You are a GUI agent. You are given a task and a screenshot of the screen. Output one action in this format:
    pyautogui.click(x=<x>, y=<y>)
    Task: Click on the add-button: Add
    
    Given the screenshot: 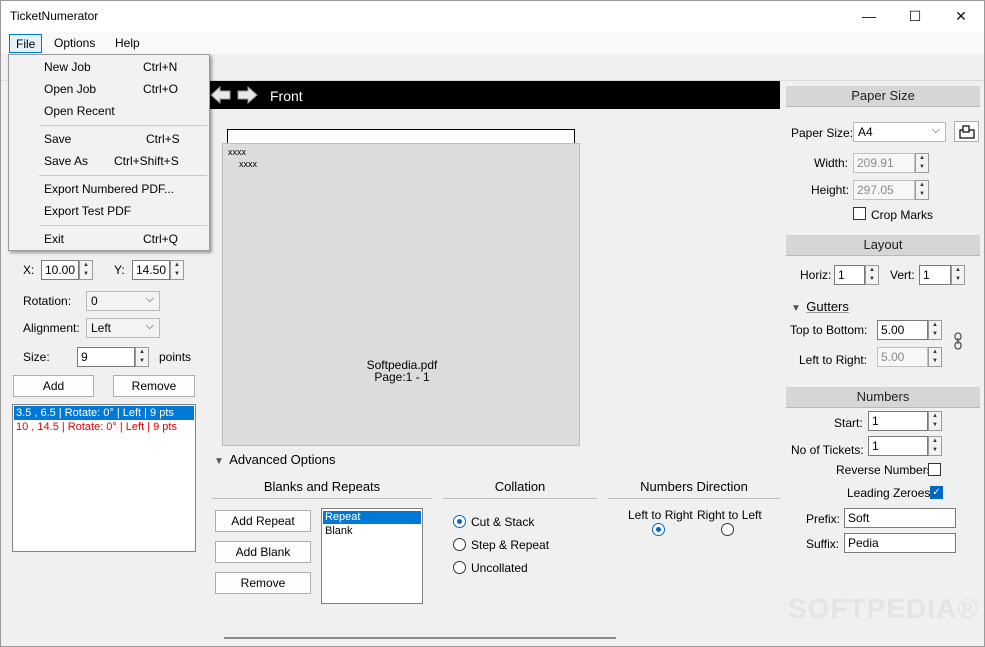 What is the action you would take?
    pyautogui.click(x=53, y=386)
    